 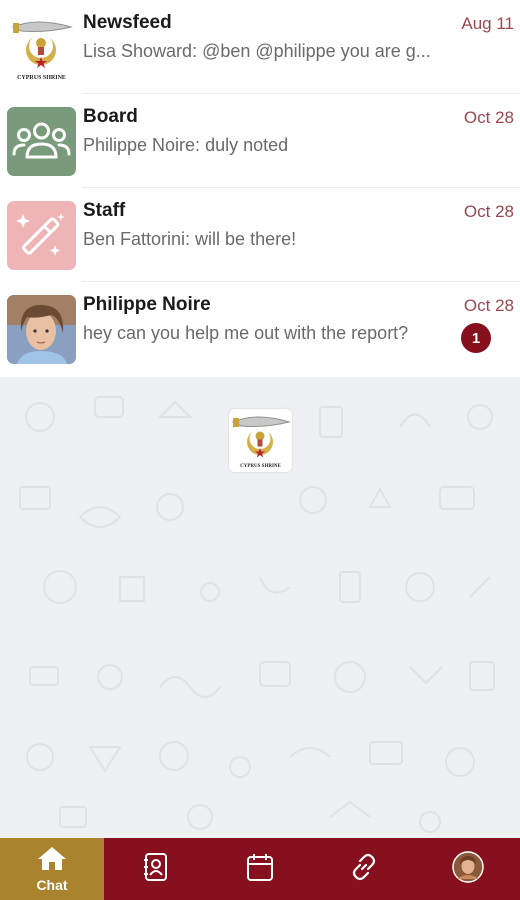 I want to click on unread-count-badge: 1, so click(x=476, y=338).